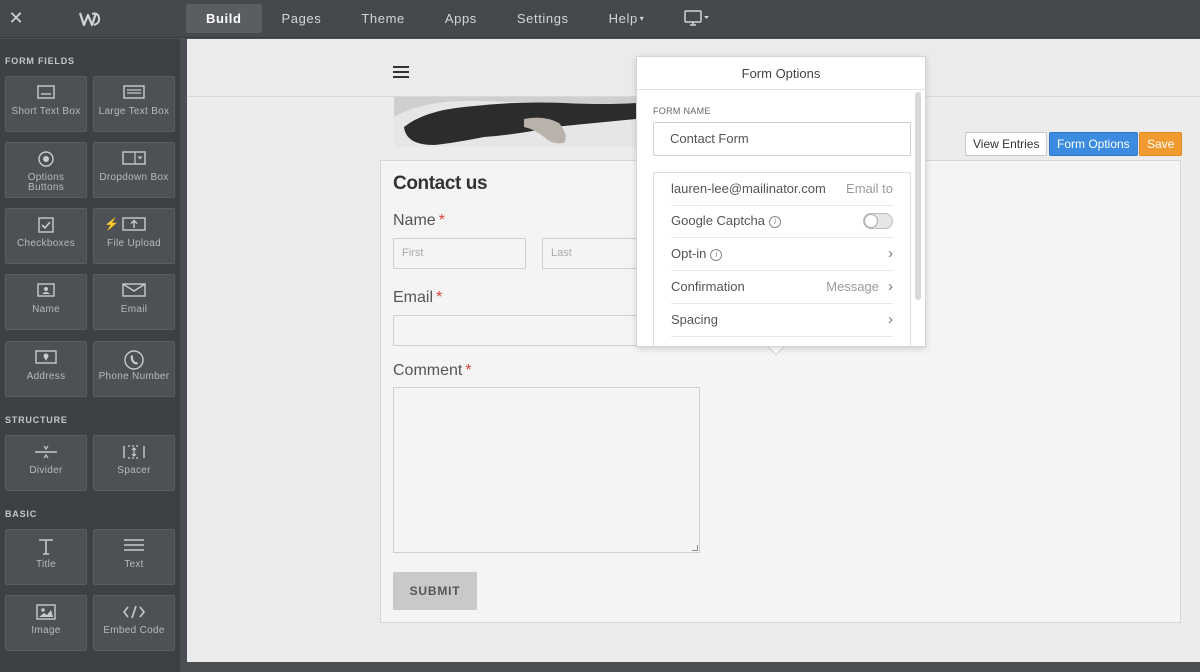  What do you see at coordinates (90, 19) in the screenshot?
I see `weebly-logo-icon` at bounding box center [90, 19].